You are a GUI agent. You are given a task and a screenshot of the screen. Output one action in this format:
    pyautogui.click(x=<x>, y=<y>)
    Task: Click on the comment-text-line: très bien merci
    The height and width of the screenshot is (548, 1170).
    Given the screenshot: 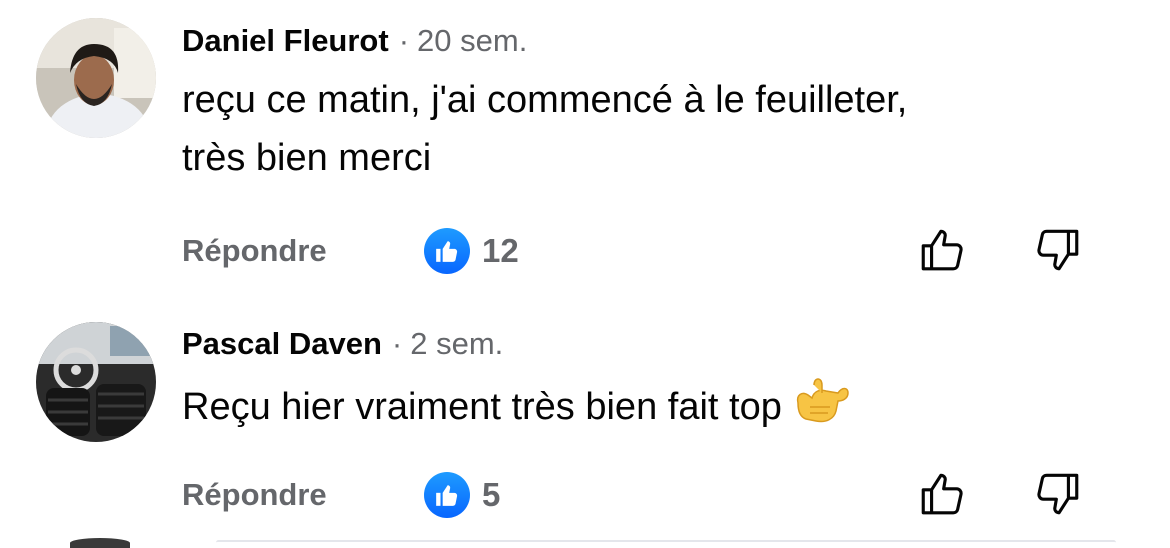 What is the action you would take?
    pyautogui.click(x=307, y=158)
    